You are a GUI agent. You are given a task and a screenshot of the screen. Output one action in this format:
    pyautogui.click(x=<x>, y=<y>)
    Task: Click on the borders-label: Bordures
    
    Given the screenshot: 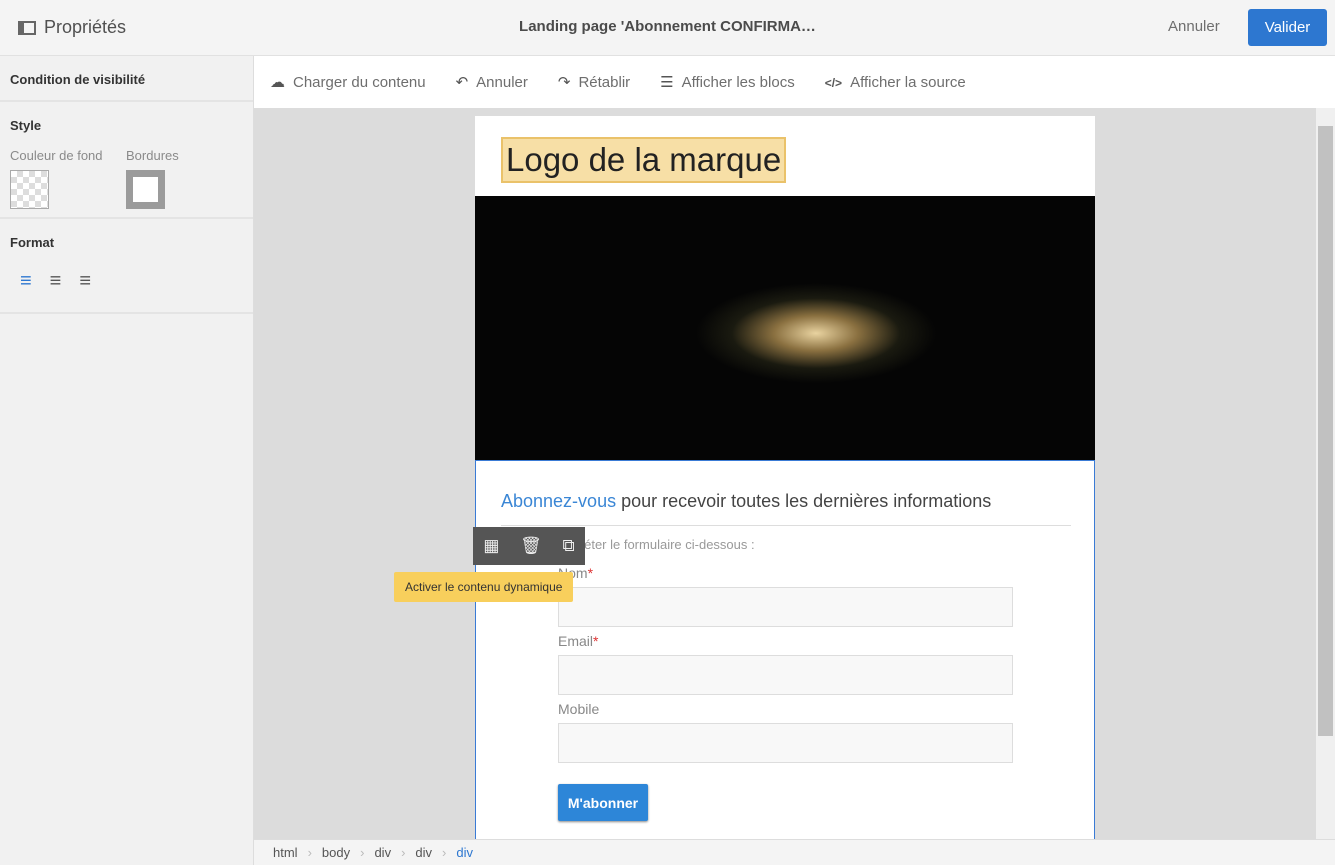 What is the action you would take?
    pyautogui.click(x=152, y=155)
    